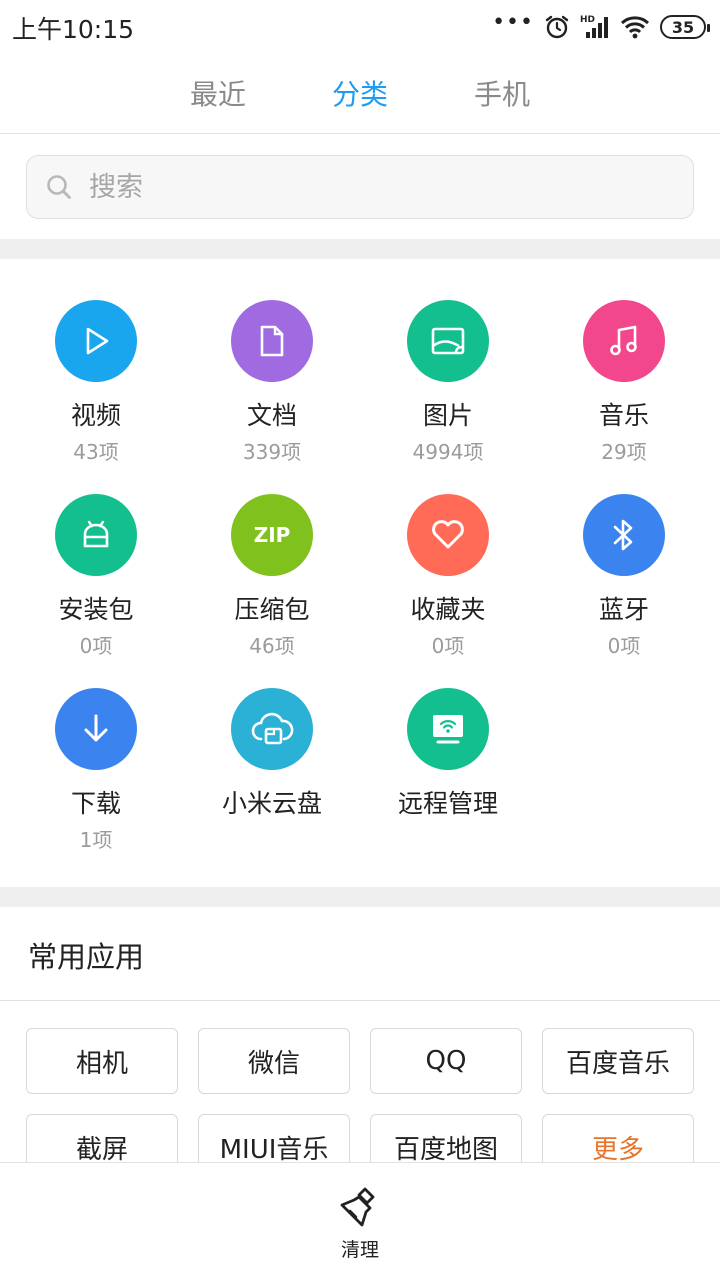 Image resolution: width=720 pixels, height=1280 pixels. What do you see at coordinates (624, 341) in the screenshot?
I see `music-note-icon` at bounding box center [624, 341].